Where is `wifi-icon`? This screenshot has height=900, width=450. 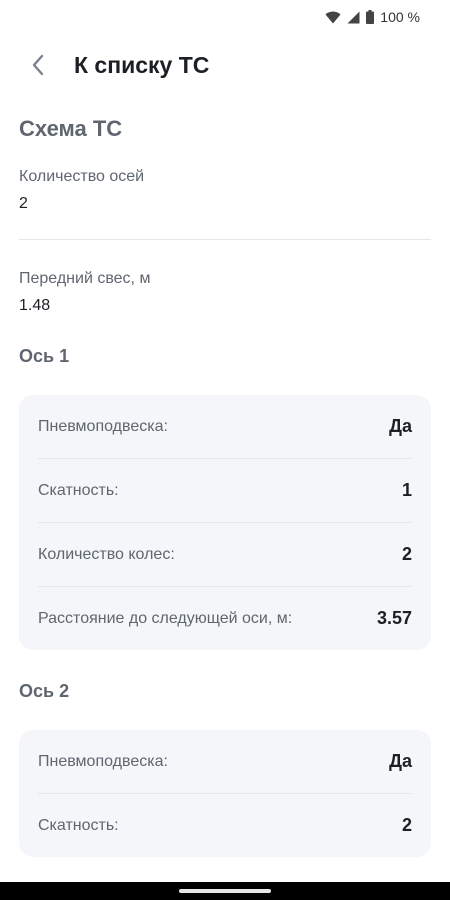
wifi-icon is located at coordinates (333, 17).